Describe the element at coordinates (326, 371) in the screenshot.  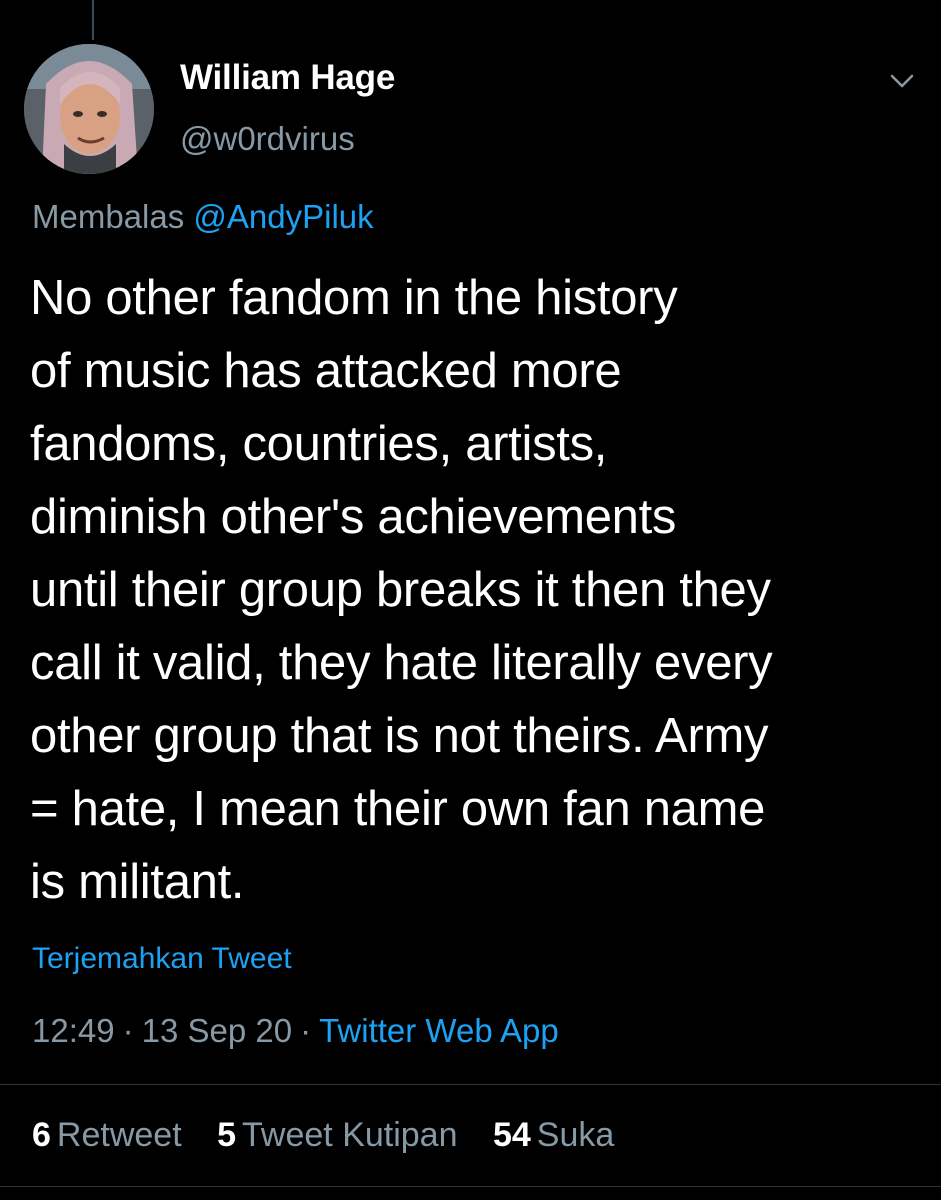
I see `tweet-text-line: of music has attacked more` at that location.